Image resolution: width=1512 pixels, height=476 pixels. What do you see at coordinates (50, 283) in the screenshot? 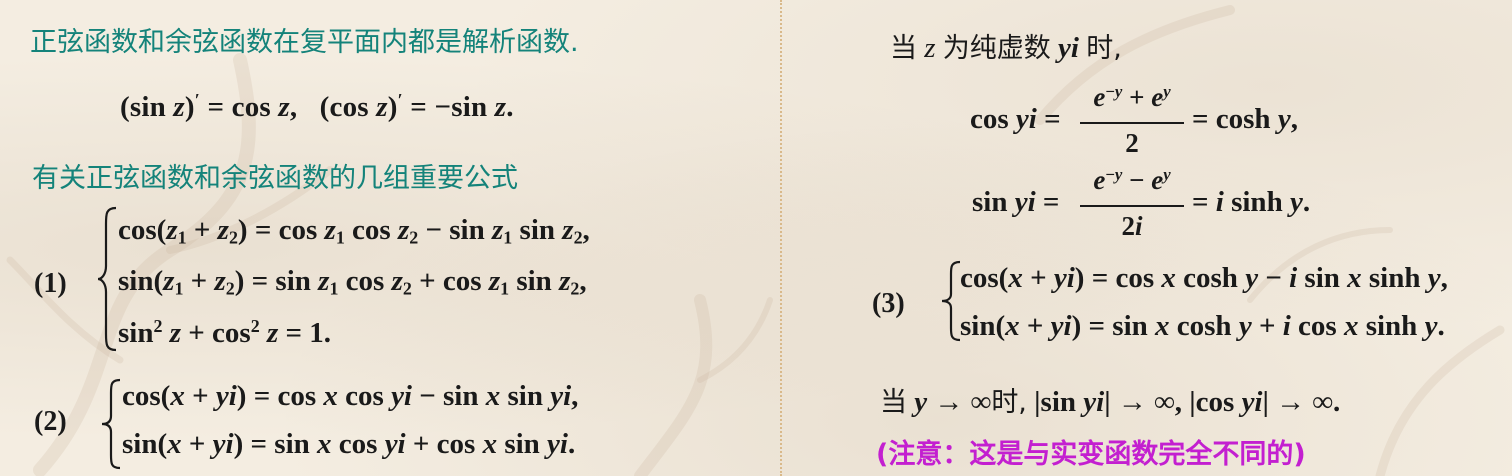
I see `formula-group-1-label: (1)` at bounding box center [50, 283].